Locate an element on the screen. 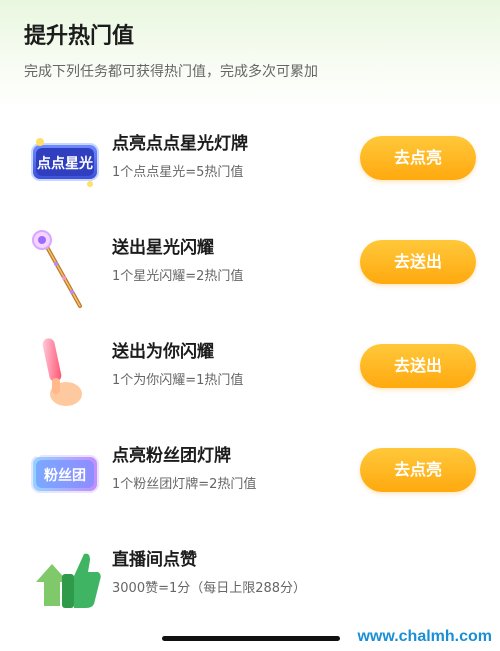 The image size is (500, 651). task-name: 点亮粉丝团灯牌 is located at coordinates (171, 456).